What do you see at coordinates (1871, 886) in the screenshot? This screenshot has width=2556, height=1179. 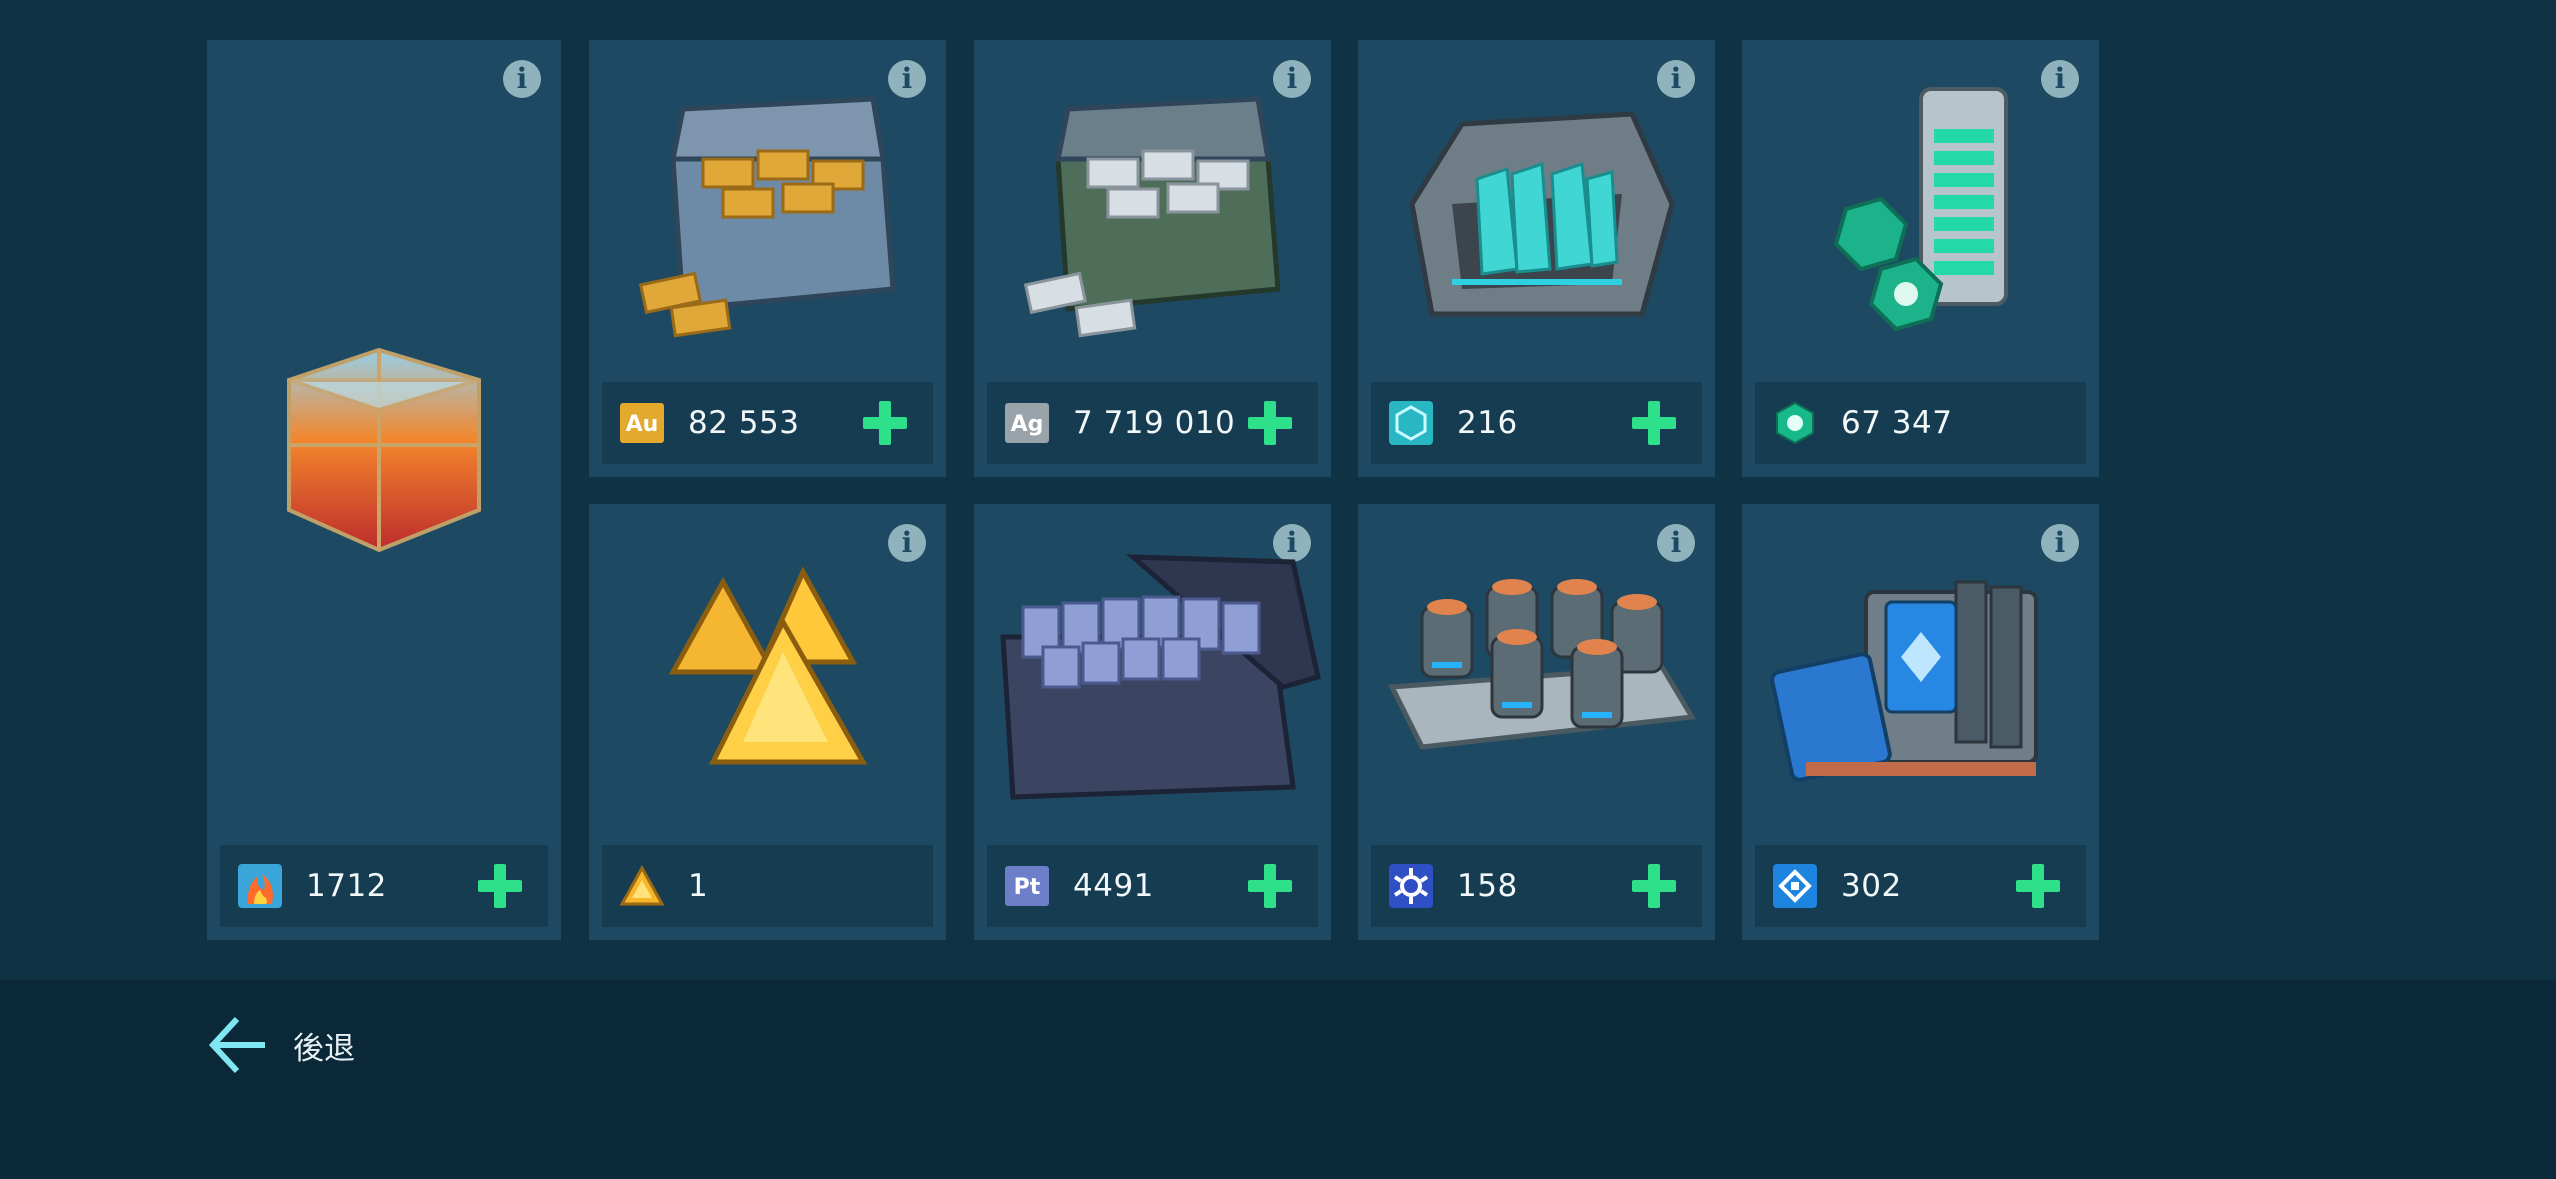 I see `resource-value: 302` at bounding box center [1871, 886].